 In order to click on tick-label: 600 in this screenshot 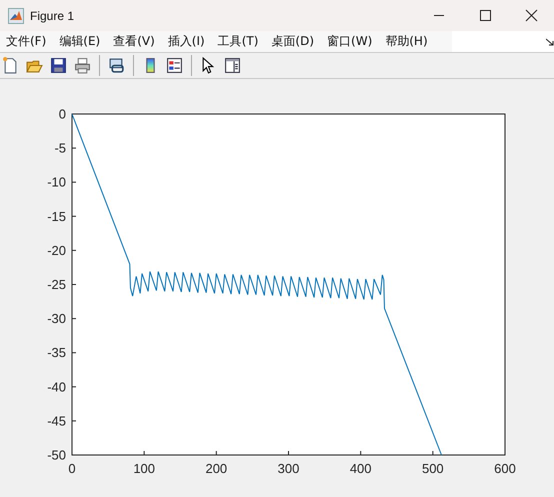, I will do `click(505, 468)`.